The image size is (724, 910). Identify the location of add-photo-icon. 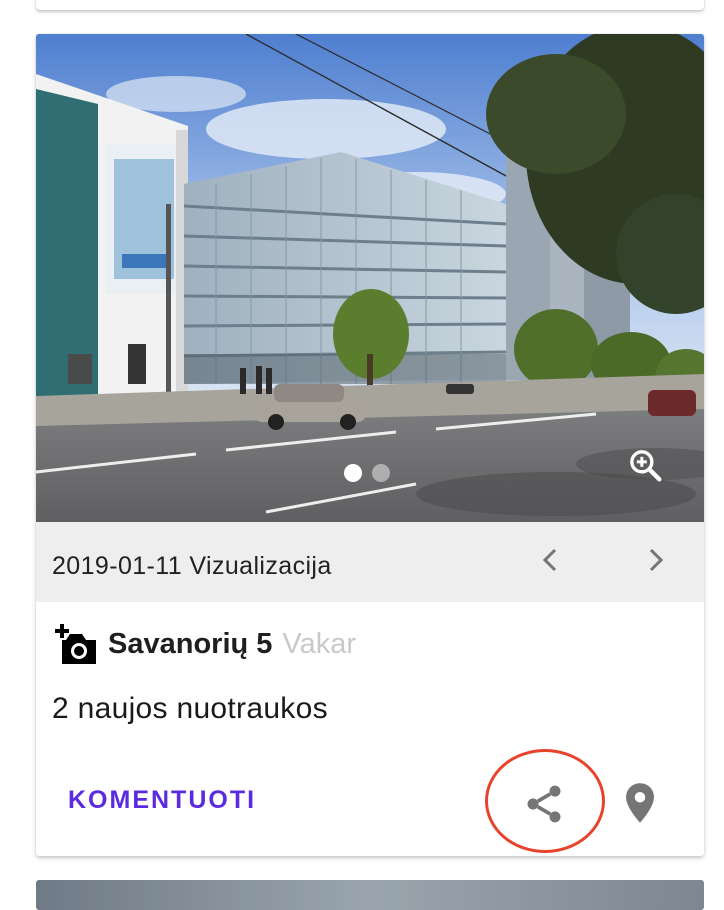
(76, 644).